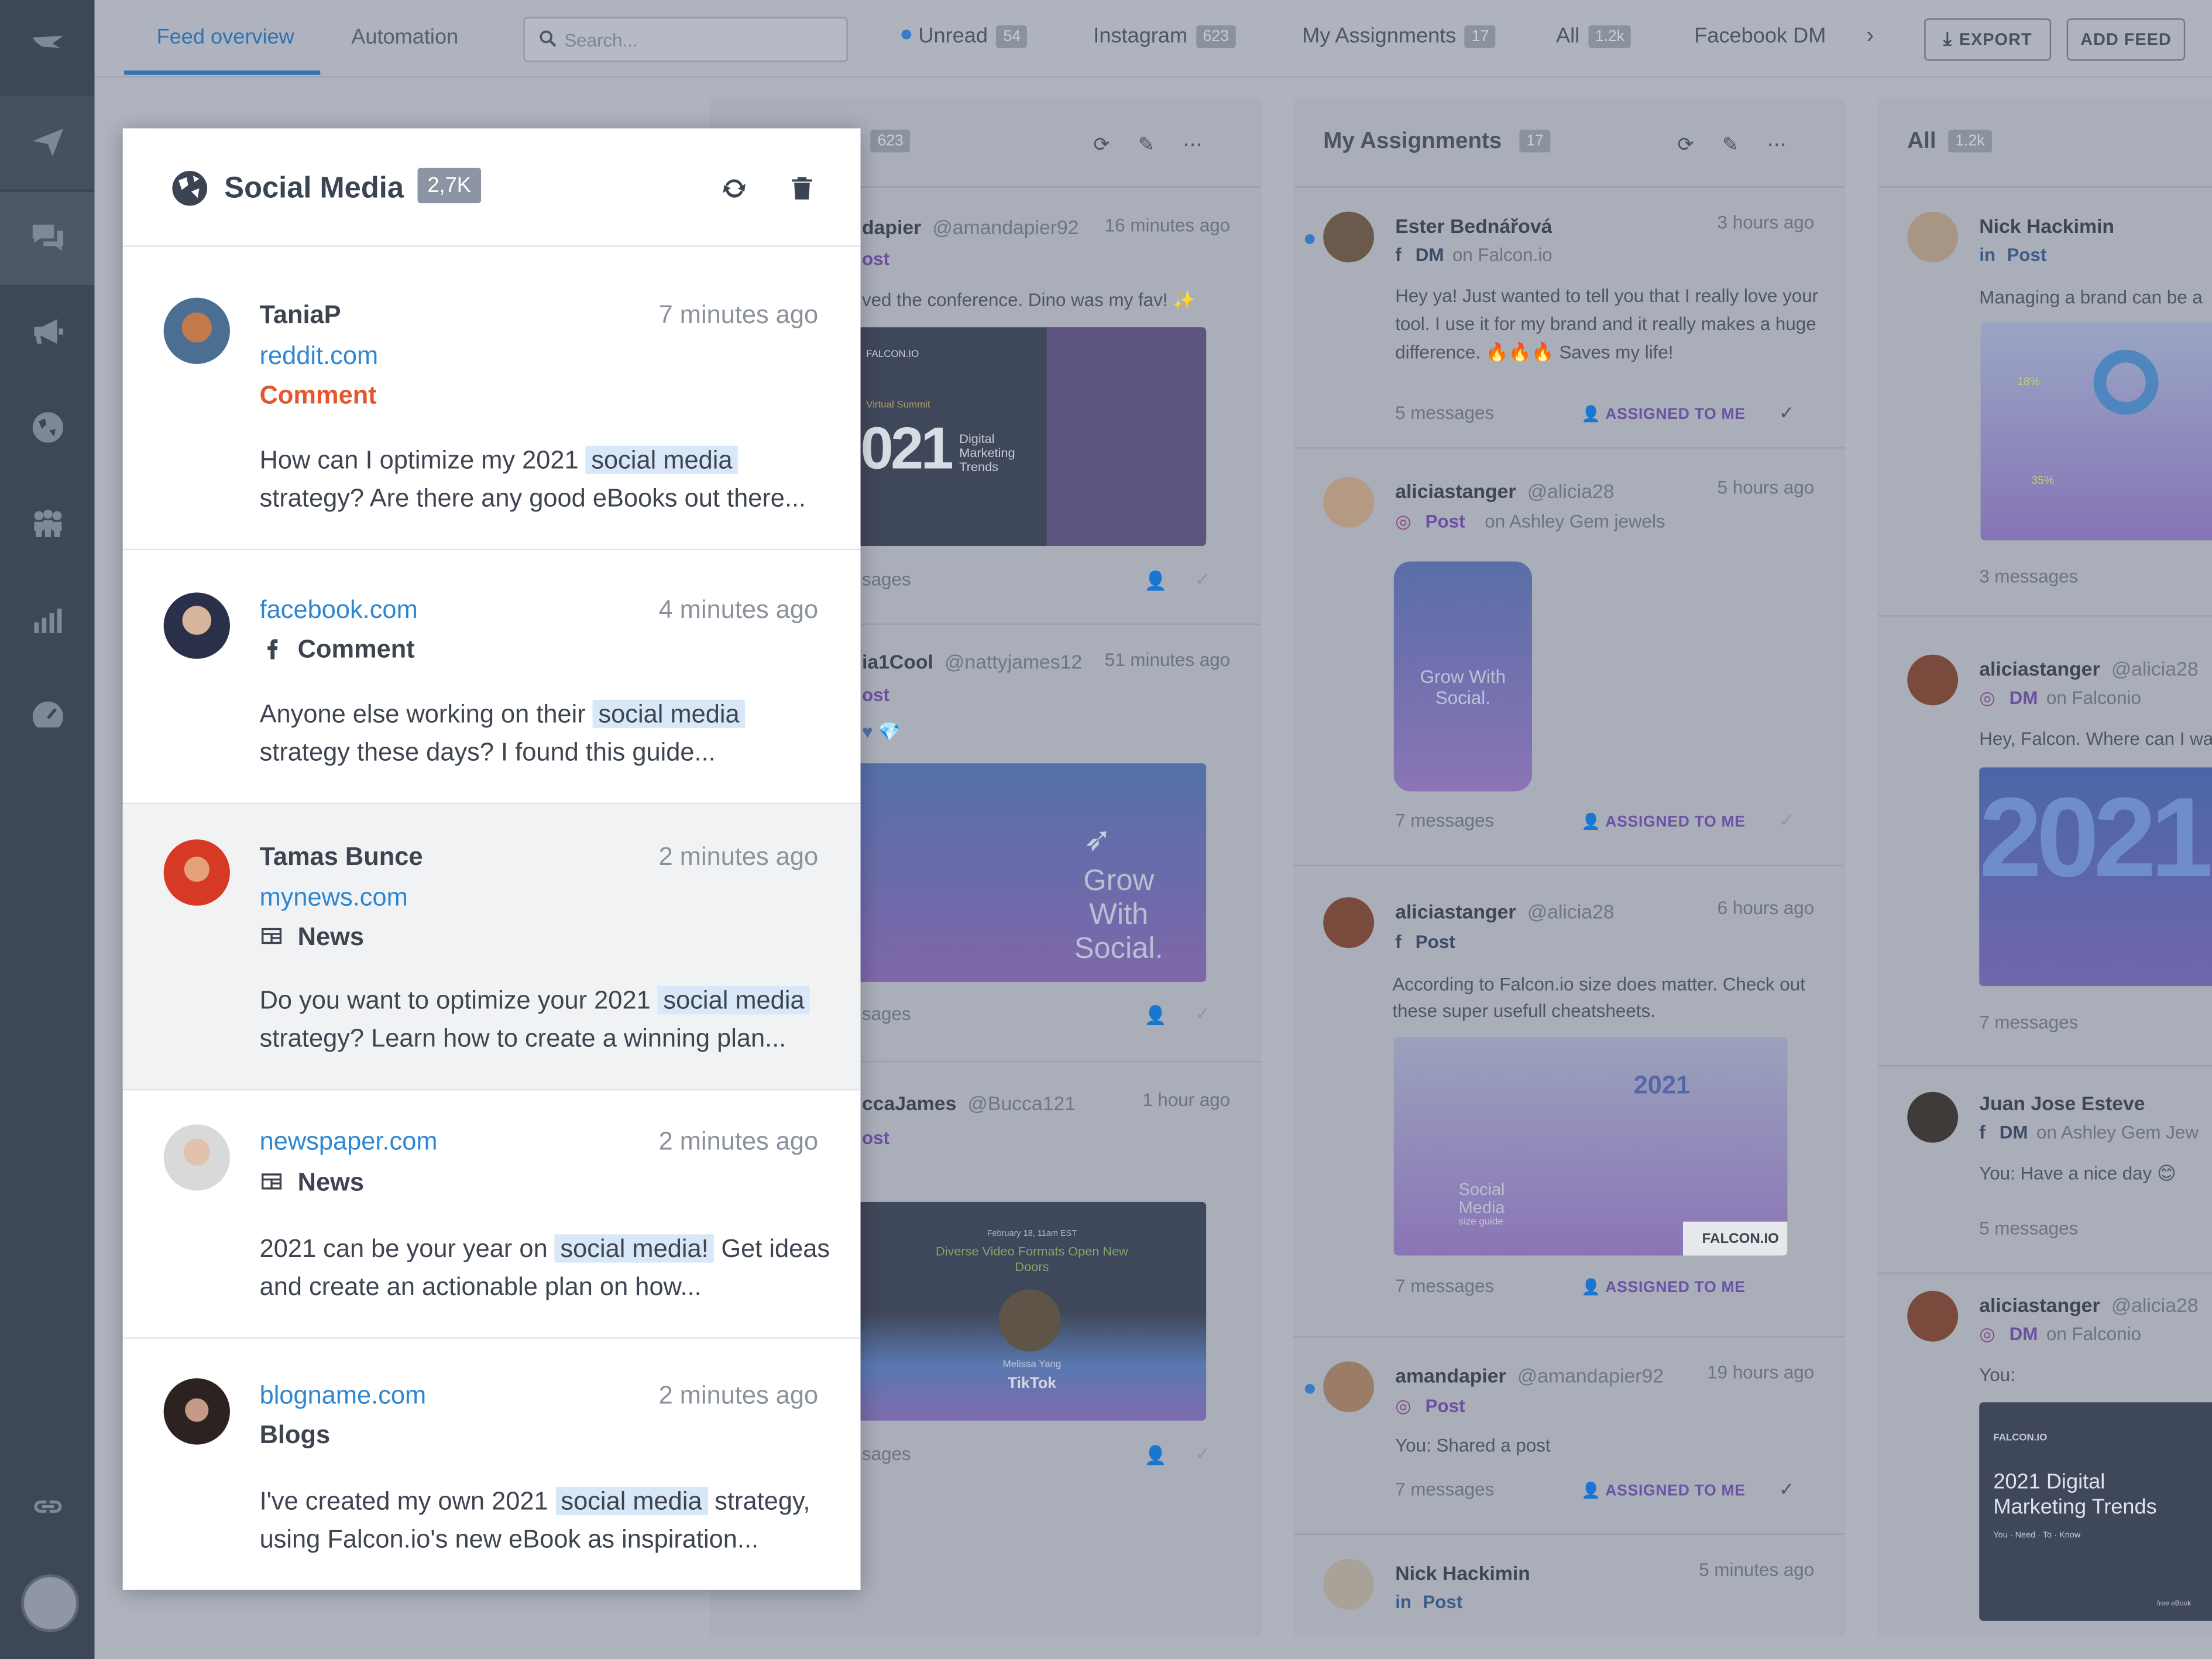 This screenshot has height=1659, width=2212. I want to click on megaphone-icon, so click(47, 331).